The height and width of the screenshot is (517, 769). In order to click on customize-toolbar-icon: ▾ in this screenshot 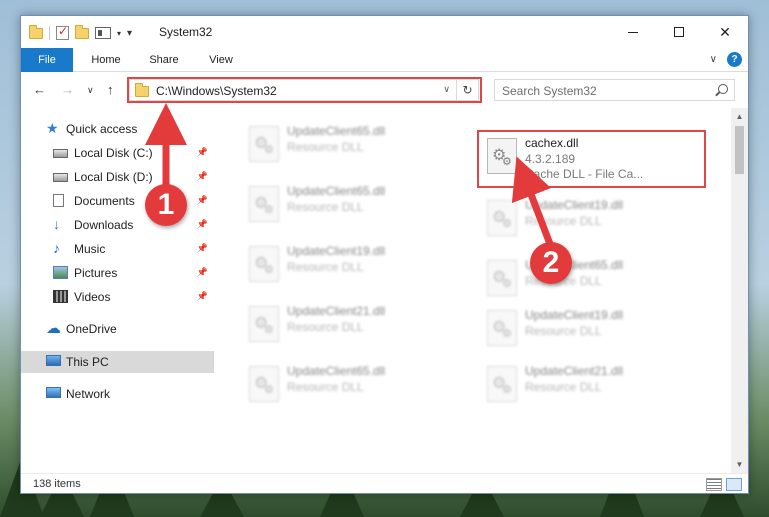, I will do `click(129, 33)`.